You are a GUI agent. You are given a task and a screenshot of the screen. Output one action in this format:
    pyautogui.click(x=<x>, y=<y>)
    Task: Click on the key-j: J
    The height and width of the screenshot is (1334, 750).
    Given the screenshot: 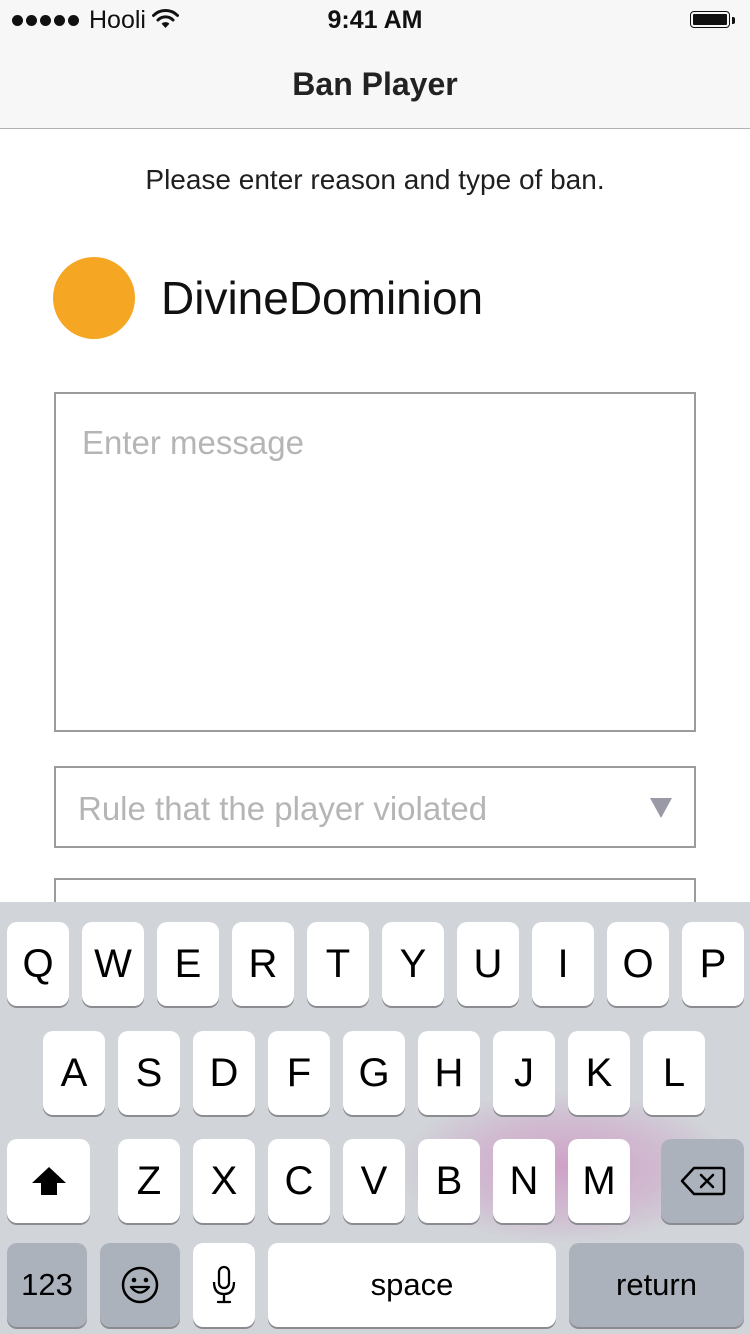 What is the action you would take?
    pyautogui.click(x=524, y=1073)
    